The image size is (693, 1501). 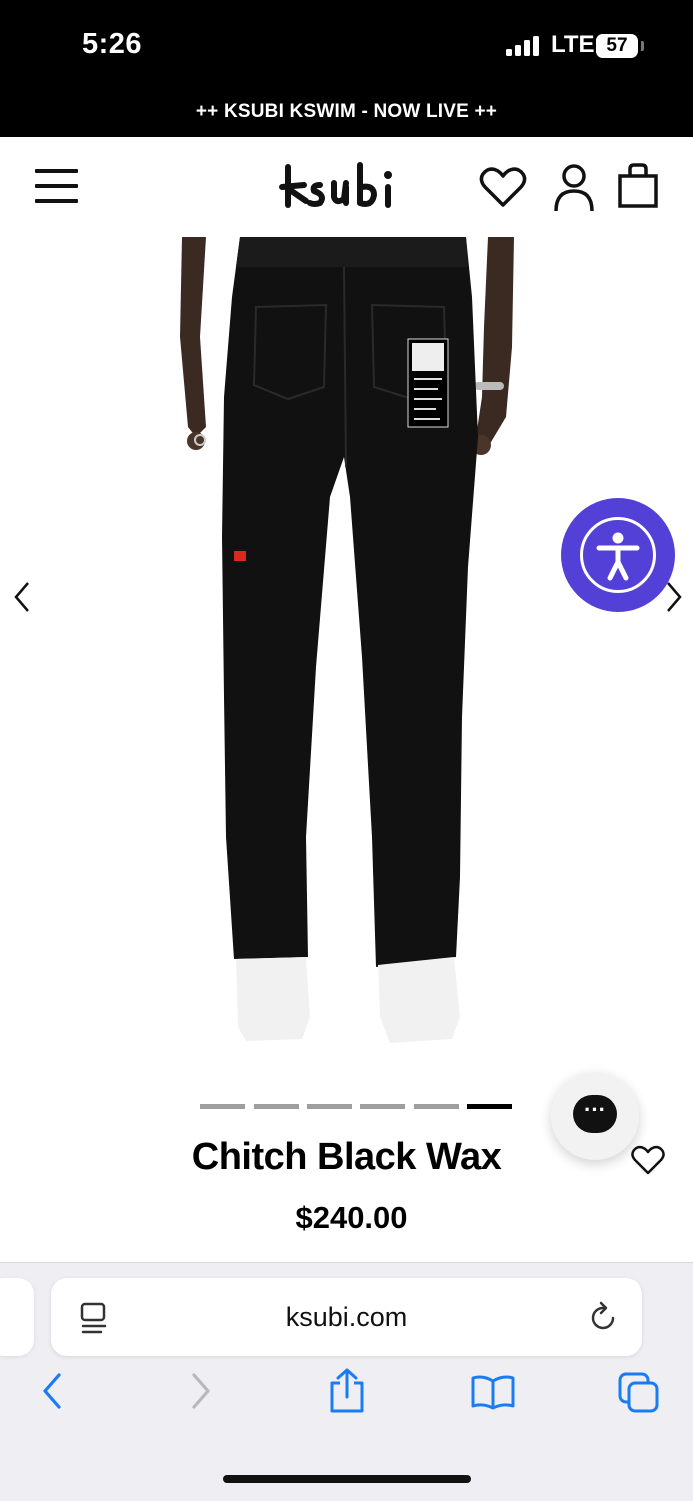 I want to click on product-price: $240.00, so click(x=351, y=1217).